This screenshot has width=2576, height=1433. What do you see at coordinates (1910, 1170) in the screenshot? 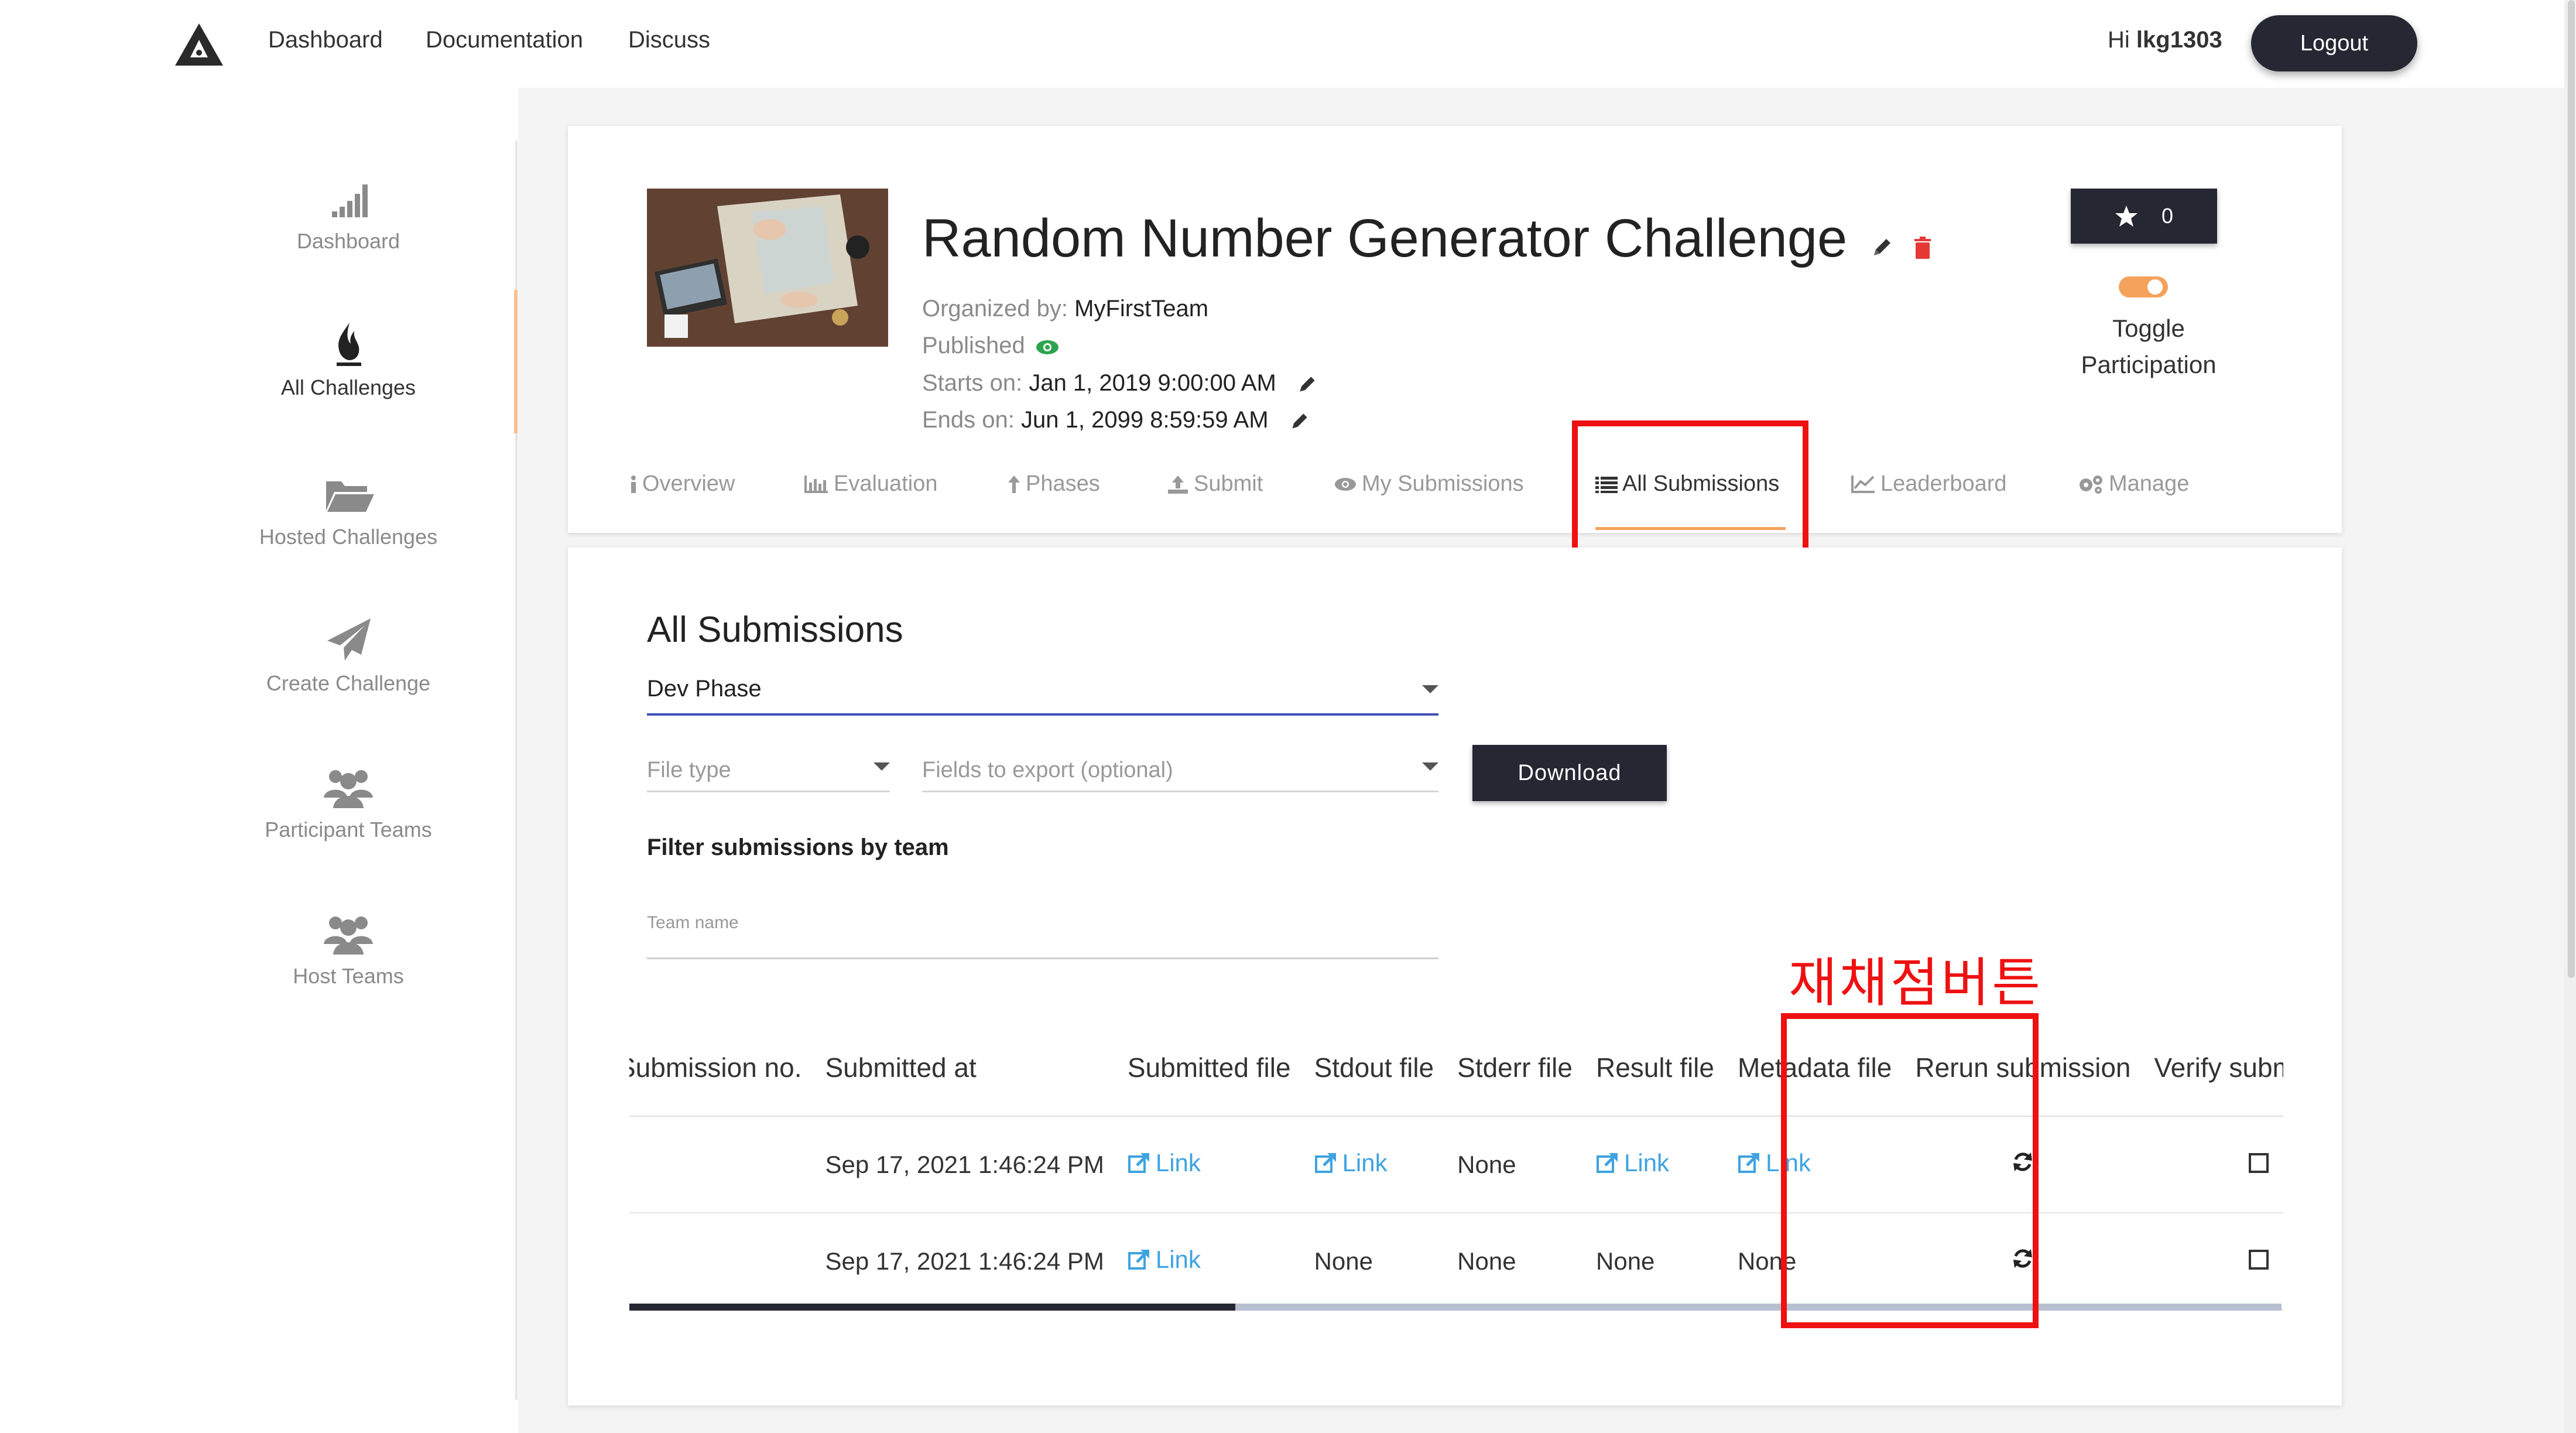
I see `annotation-highlight-rerun-column` at bounding box center [1910, 1170].